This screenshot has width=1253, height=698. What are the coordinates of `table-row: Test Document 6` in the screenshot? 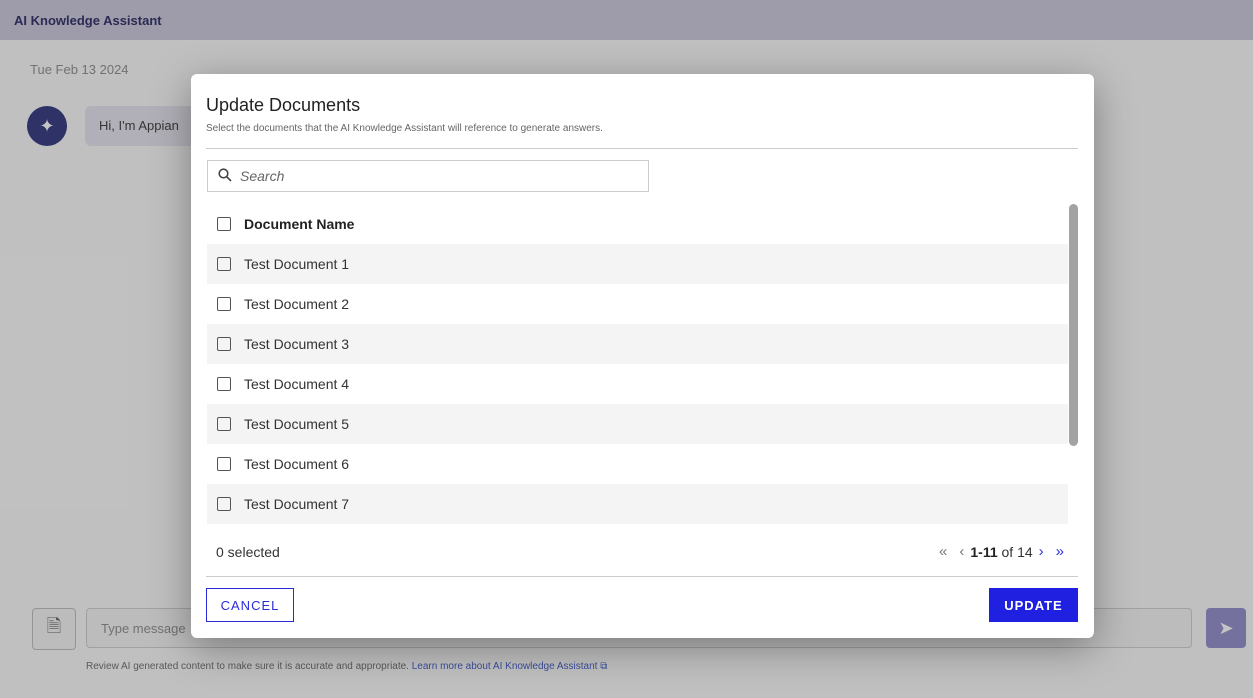 It's located at (637, 464).